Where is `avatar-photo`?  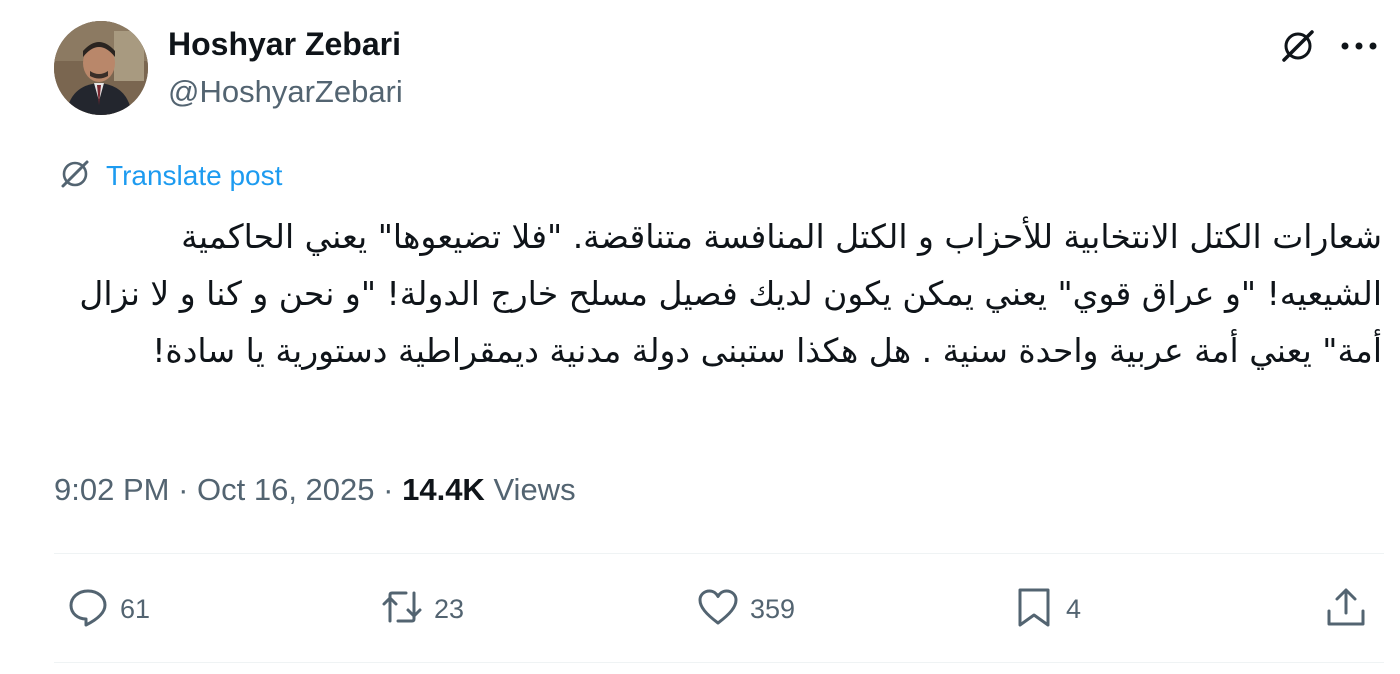
avatar-photo is located at coordinates (101, 68).